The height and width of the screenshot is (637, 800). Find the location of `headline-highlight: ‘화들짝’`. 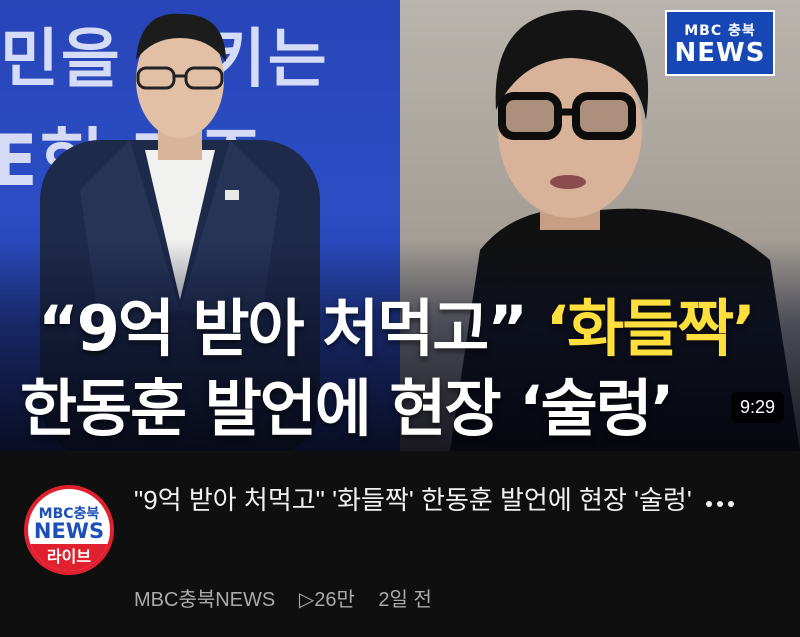

headline-highlight: ‘화들짝’ is located at coordinates (650, 328).